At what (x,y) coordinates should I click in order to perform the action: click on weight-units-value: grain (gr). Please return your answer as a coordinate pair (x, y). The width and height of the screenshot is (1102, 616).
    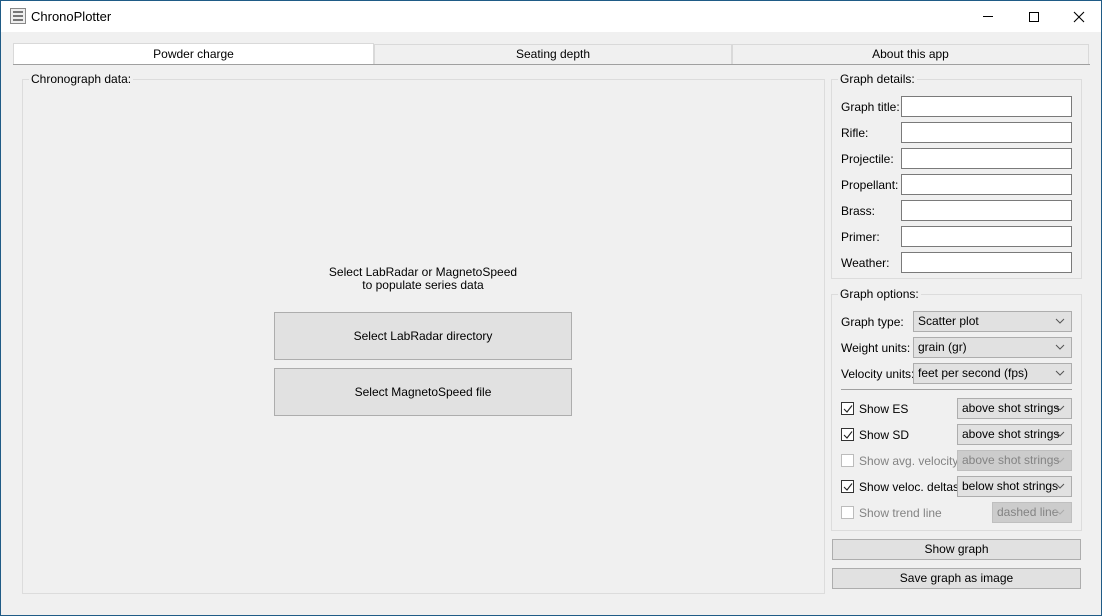
    Looking at the image, I should click on (942, 347).